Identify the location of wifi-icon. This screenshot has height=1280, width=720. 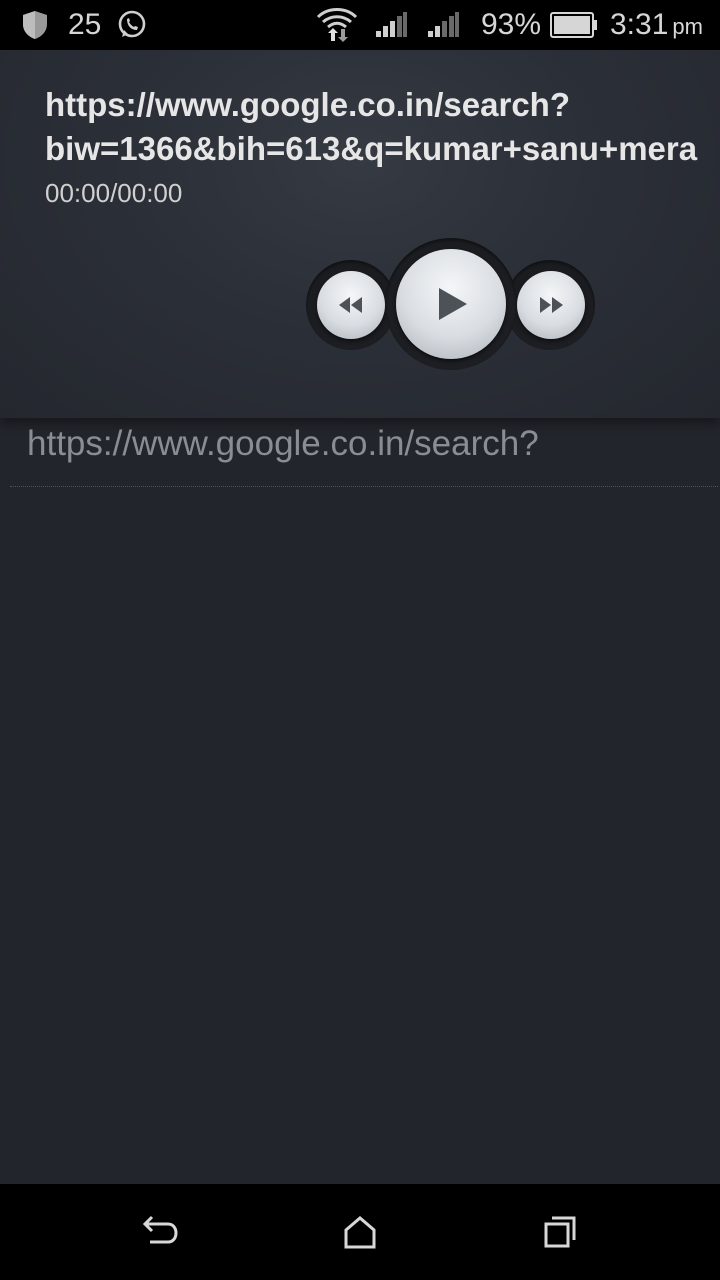
(337, 25).